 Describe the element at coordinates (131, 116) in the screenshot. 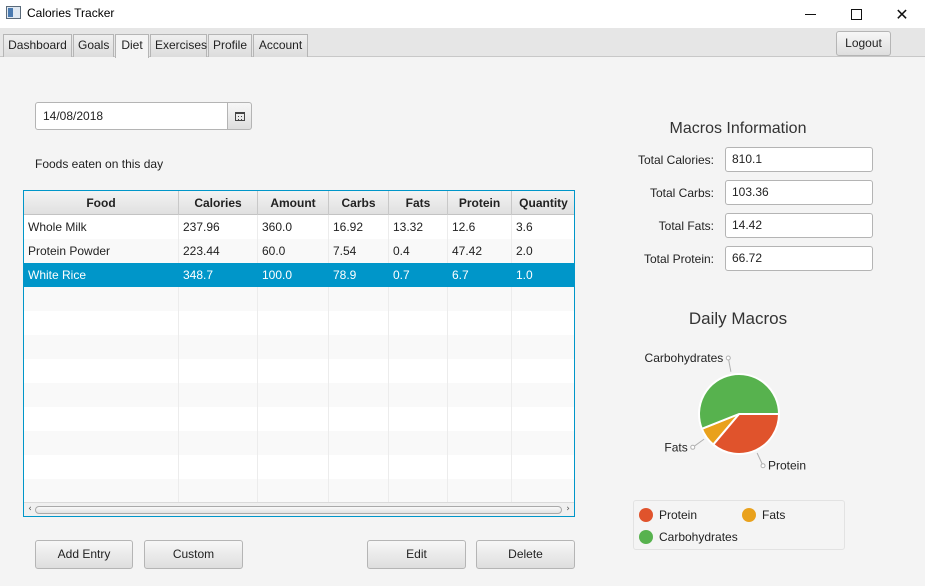

I see `date-input: 14/08/2018` at that location.